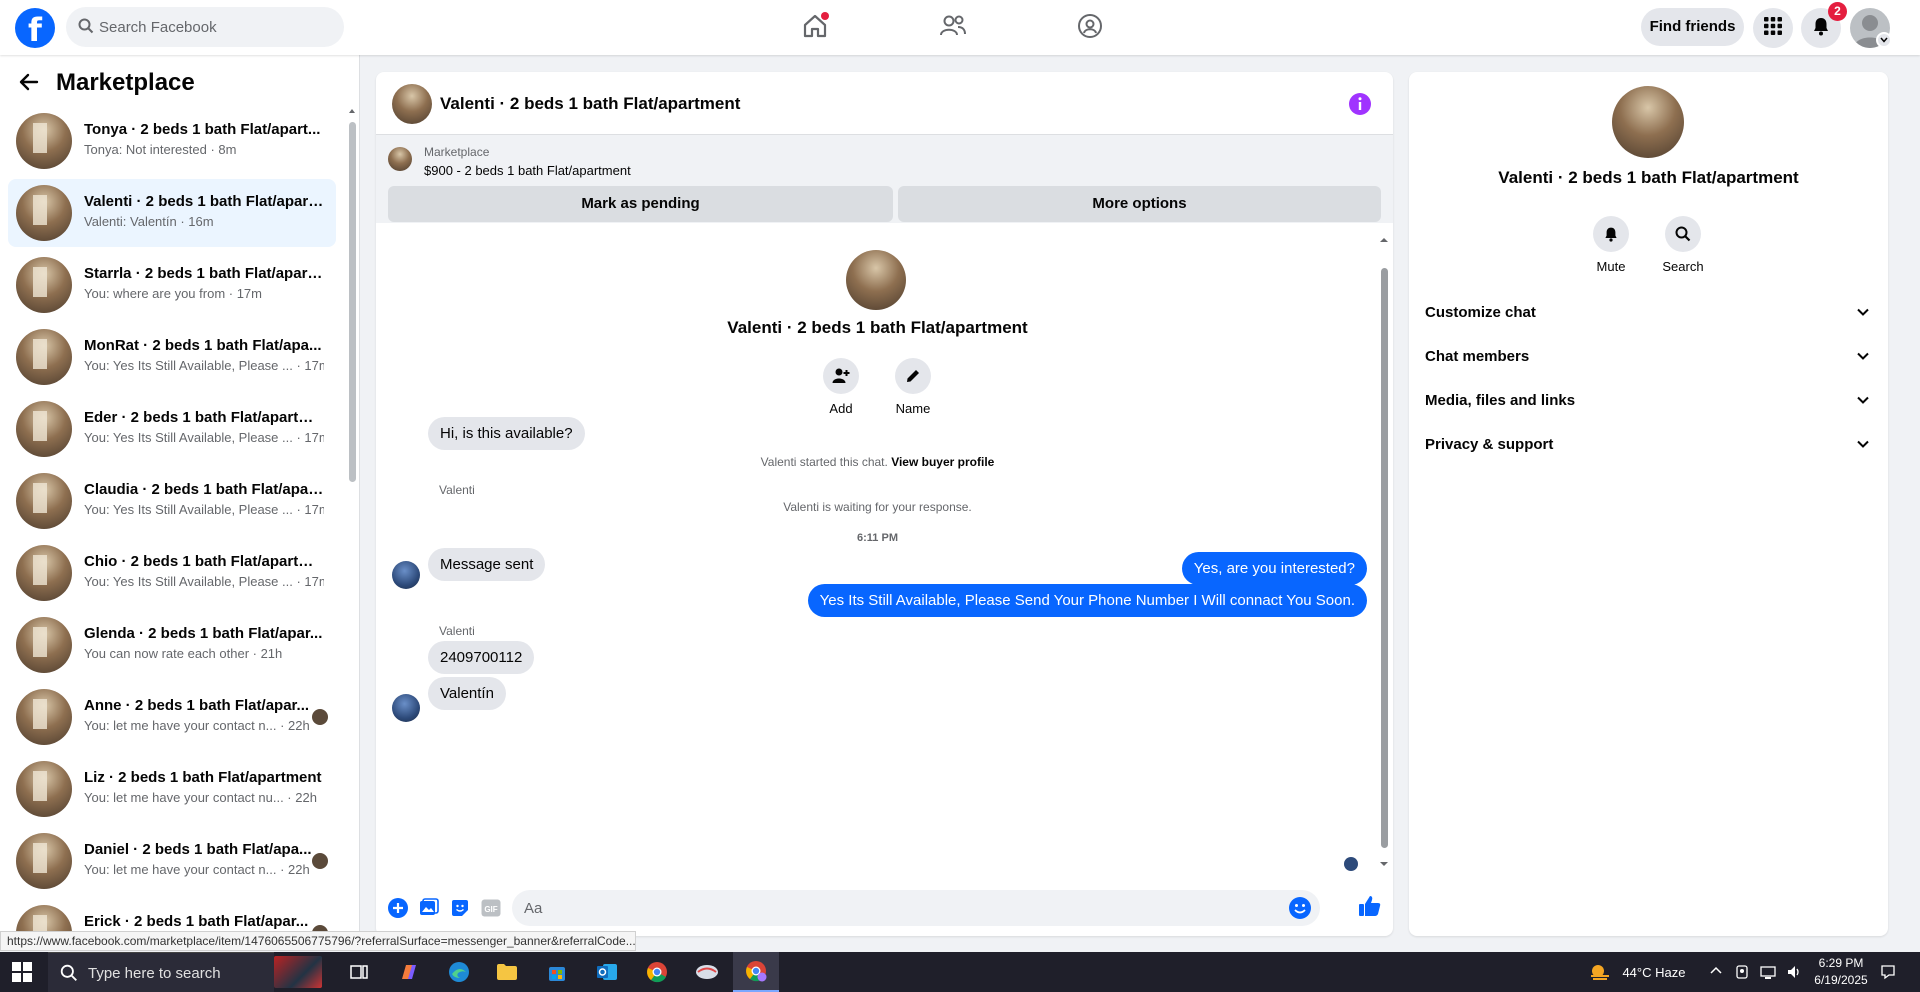  Describe the element at coordinates (459, 972) in the screenshot. I see `edge-app` at that location.